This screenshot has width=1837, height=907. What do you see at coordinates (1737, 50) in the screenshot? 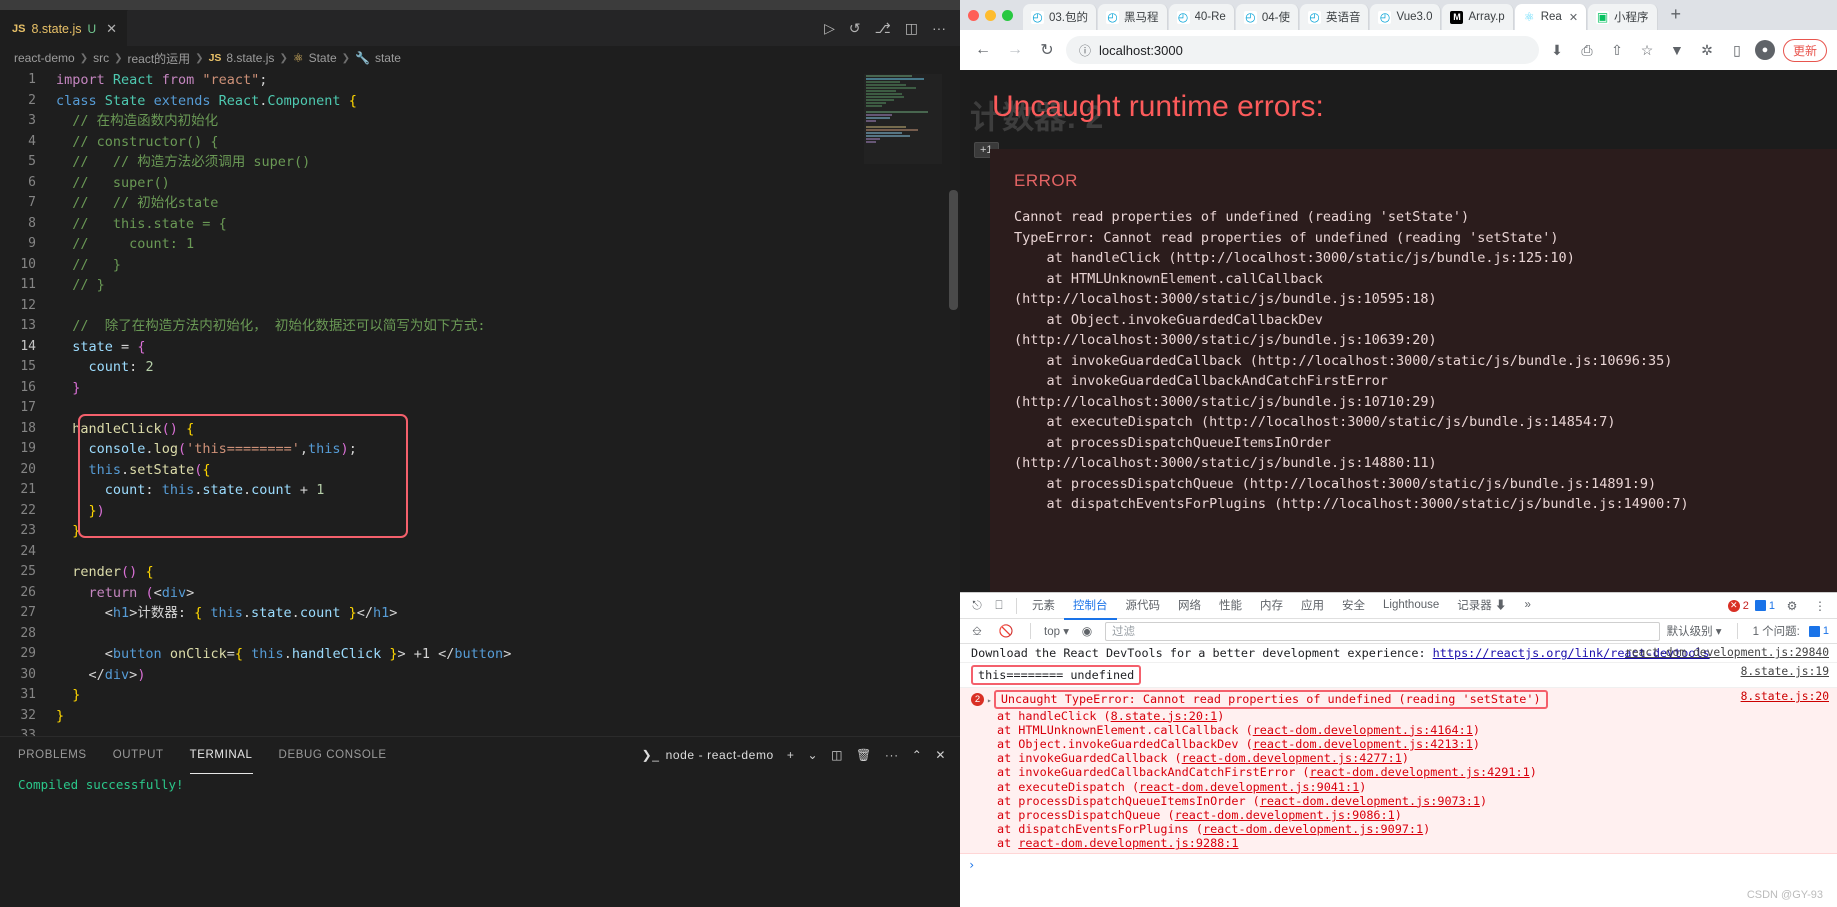
I see `sidebar-icon: ▯` at bounding box center [1737, 50].